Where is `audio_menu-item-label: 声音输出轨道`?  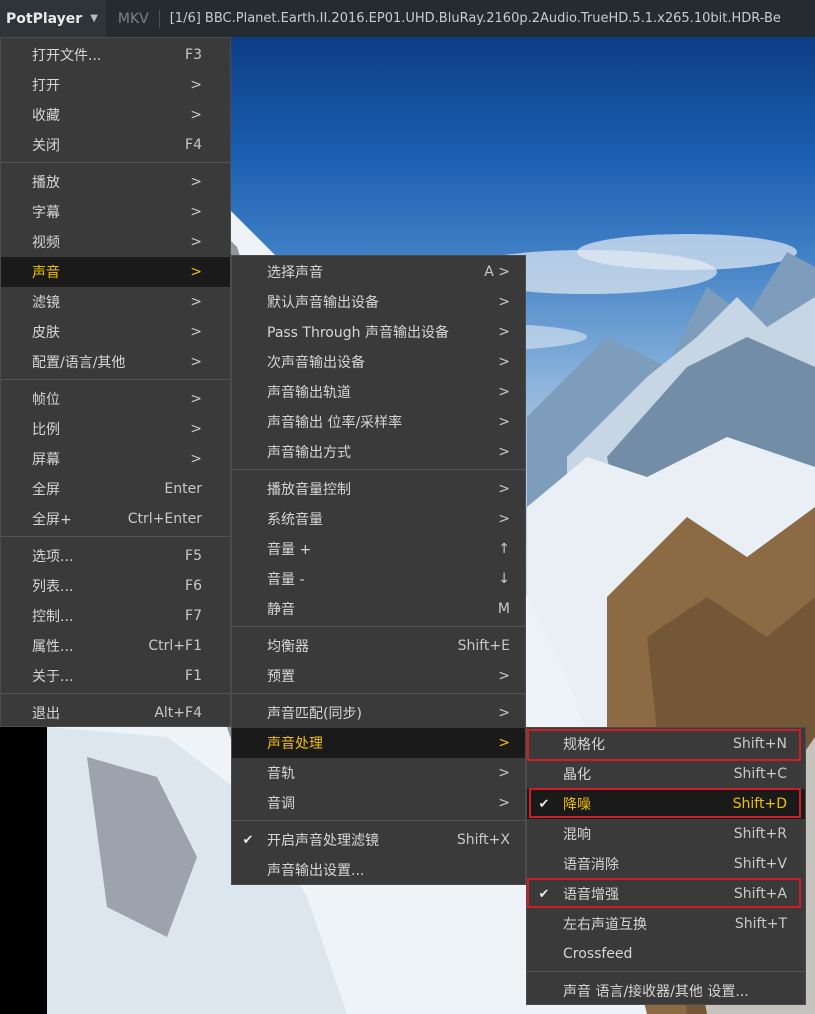
audio_menu-item-label: 声音输出轨道 is located at coordinates (309, 393).